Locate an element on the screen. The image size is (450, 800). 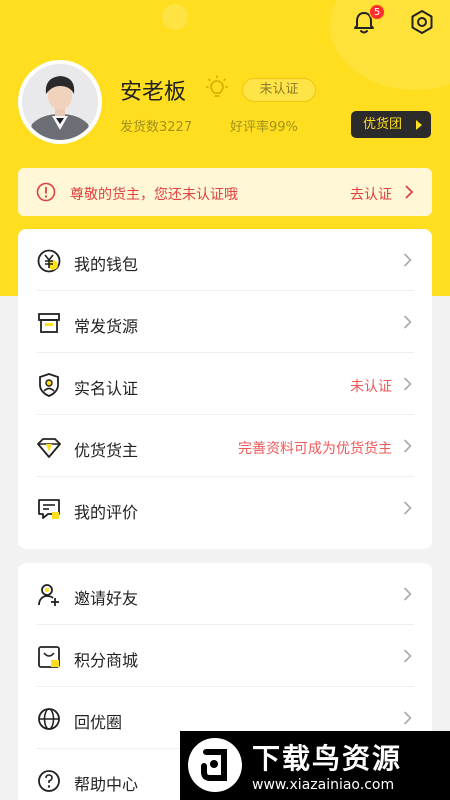
quality-group-label: 优货团 is located at coordinates (383, 124).